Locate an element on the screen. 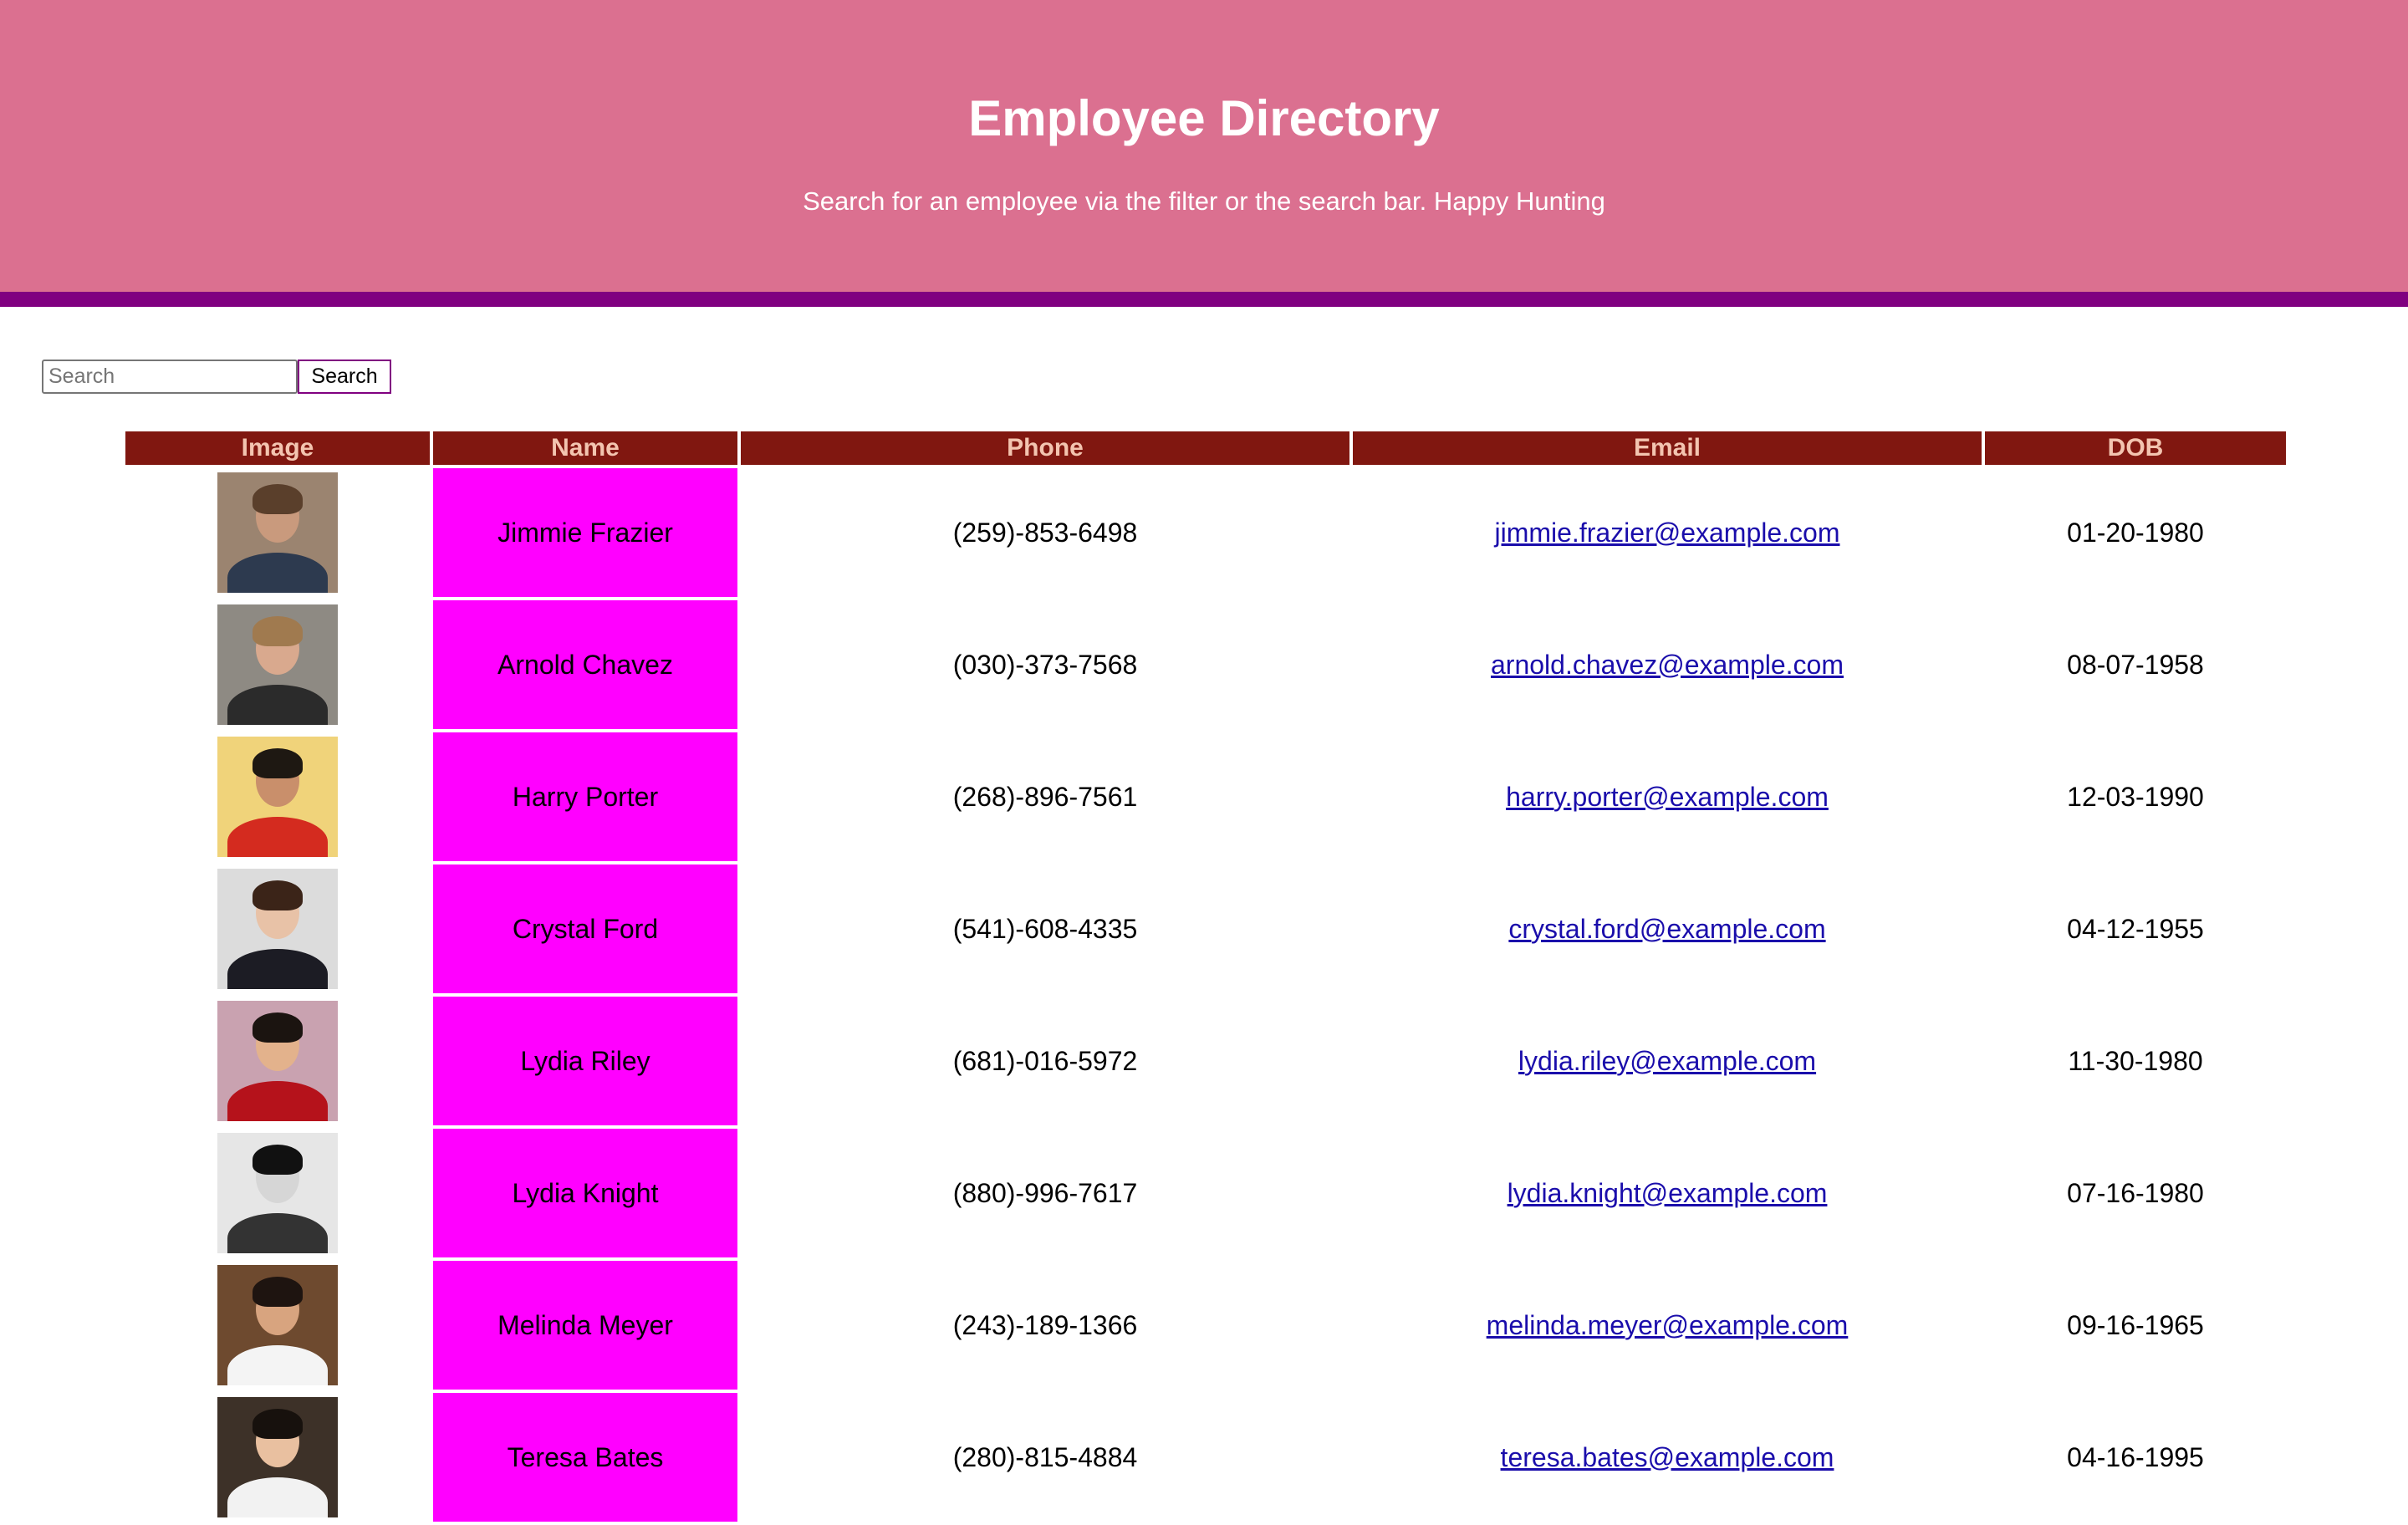 This screenshot has height=1525, width=2408. page-title: Employee Directory is located at coordinates (1204, 118).